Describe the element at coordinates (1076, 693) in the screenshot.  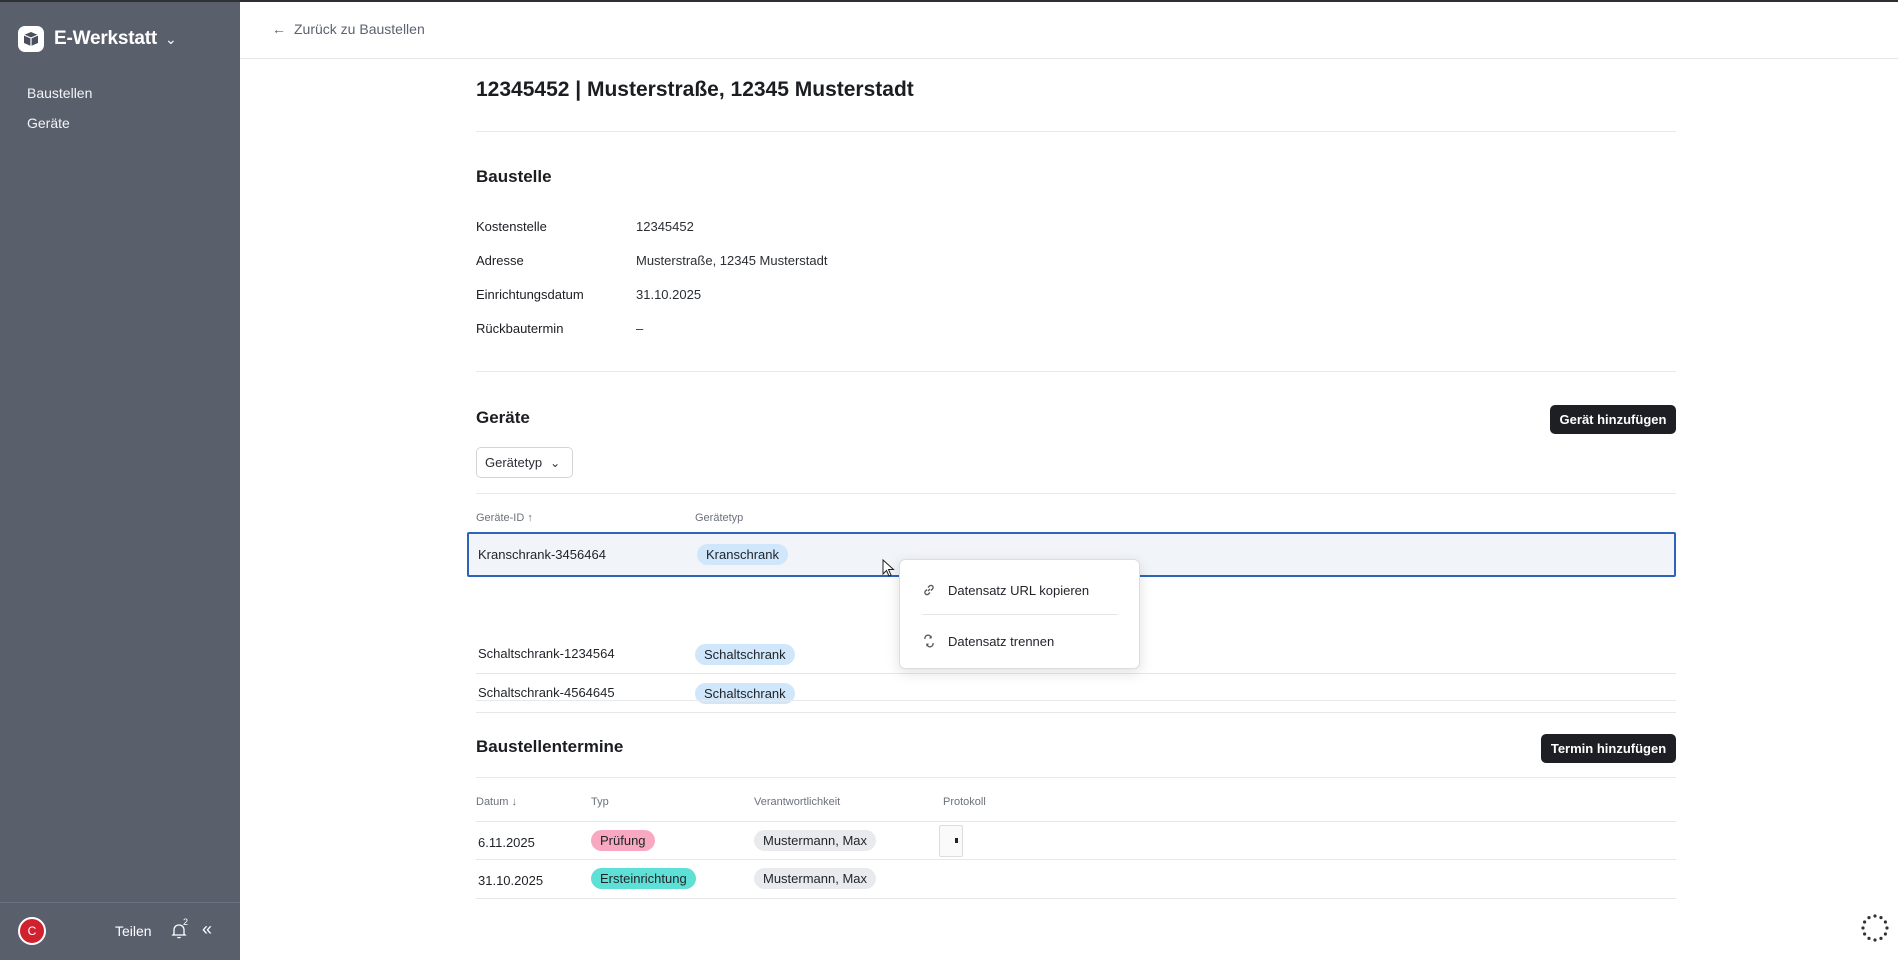
I see `table-row: Schaltschrank-4564645 Schaltschrank` at that location.